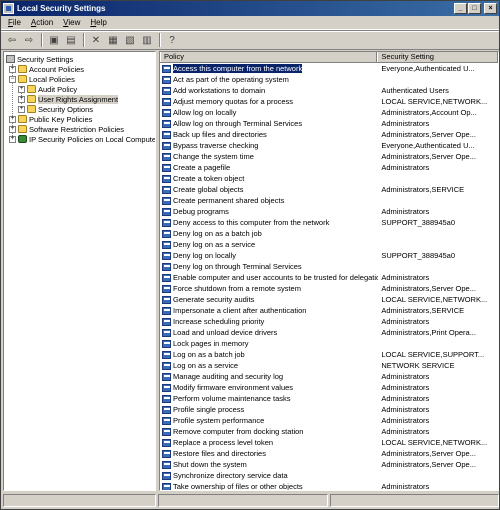 This screenshot has height=510, width=500. I want to click on policy-cell: Access this computer from the network, so click(269, 68).